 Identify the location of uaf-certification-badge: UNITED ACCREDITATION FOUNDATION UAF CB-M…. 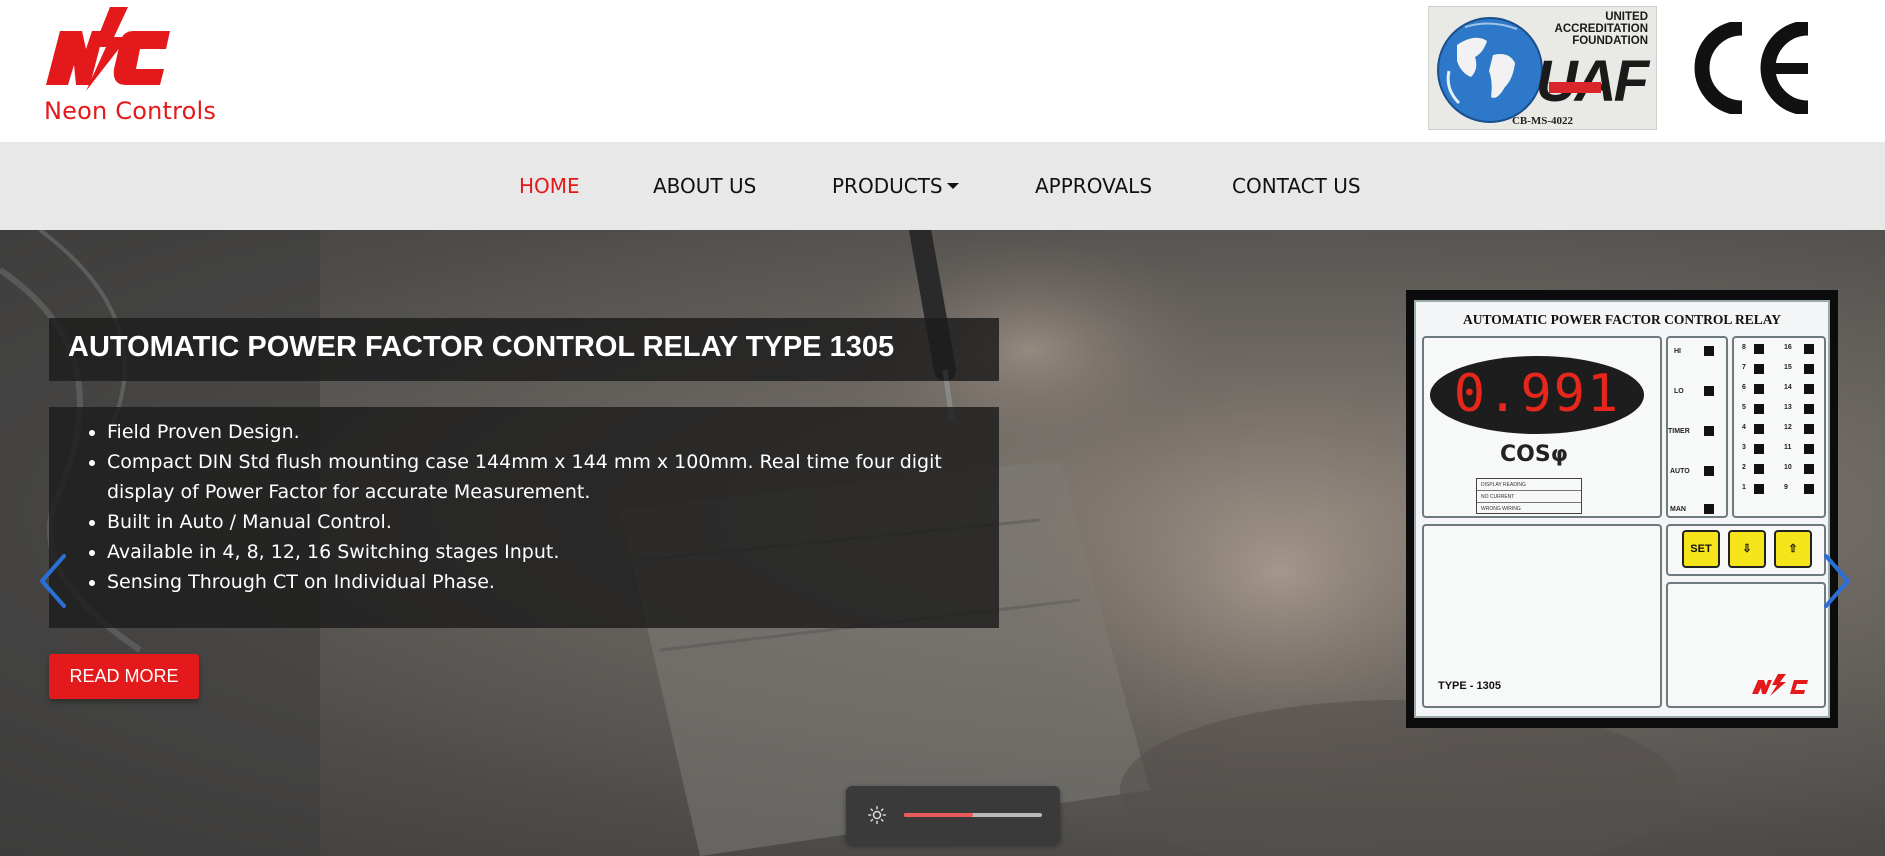
(1542, 68).